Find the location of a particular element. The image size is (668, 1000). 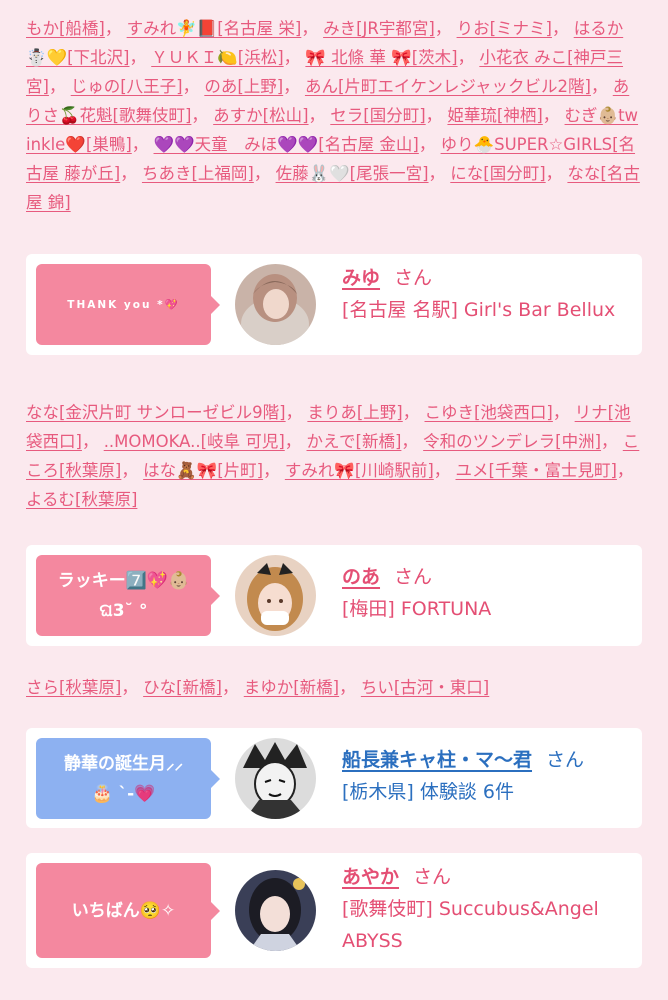

name-link: まゆか[新橋] is located at coordinates (291, 687).